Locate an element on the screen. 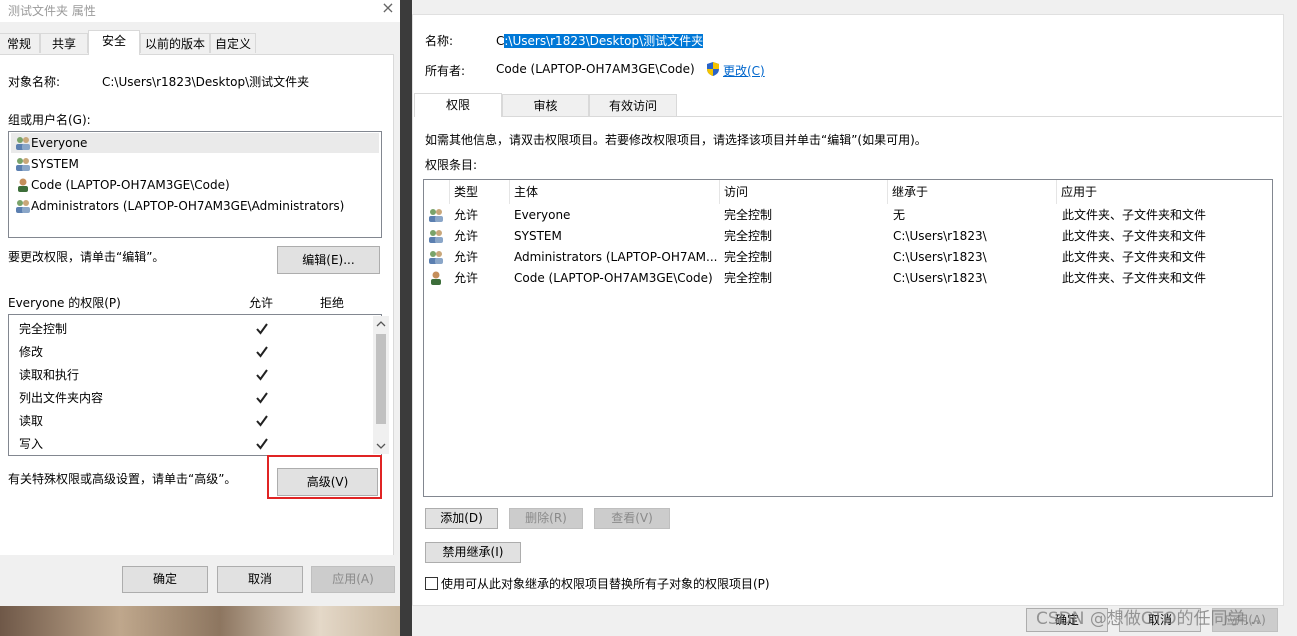  remove-button: 删除(R) is located at coordinates (546, 518).